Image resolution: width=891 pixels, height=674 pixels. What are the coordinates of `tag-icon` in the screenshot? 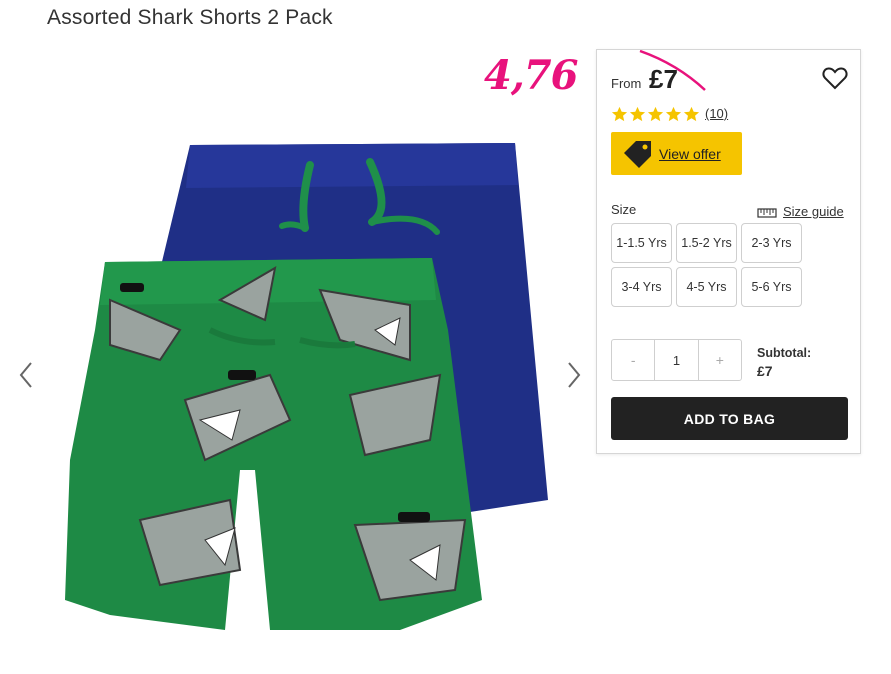 It's located at (637, 154).